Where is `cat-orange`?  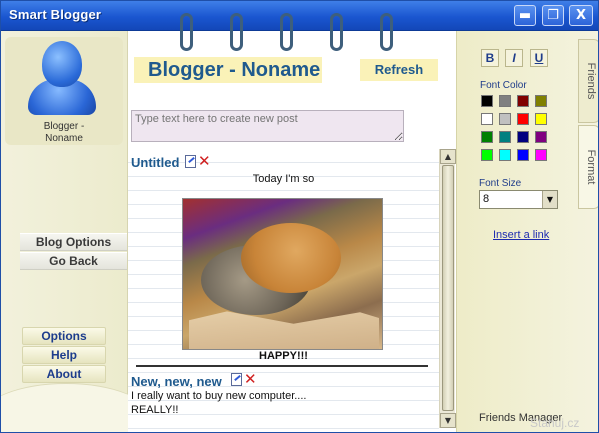 cat-orange is located at coordinates (291, 258).